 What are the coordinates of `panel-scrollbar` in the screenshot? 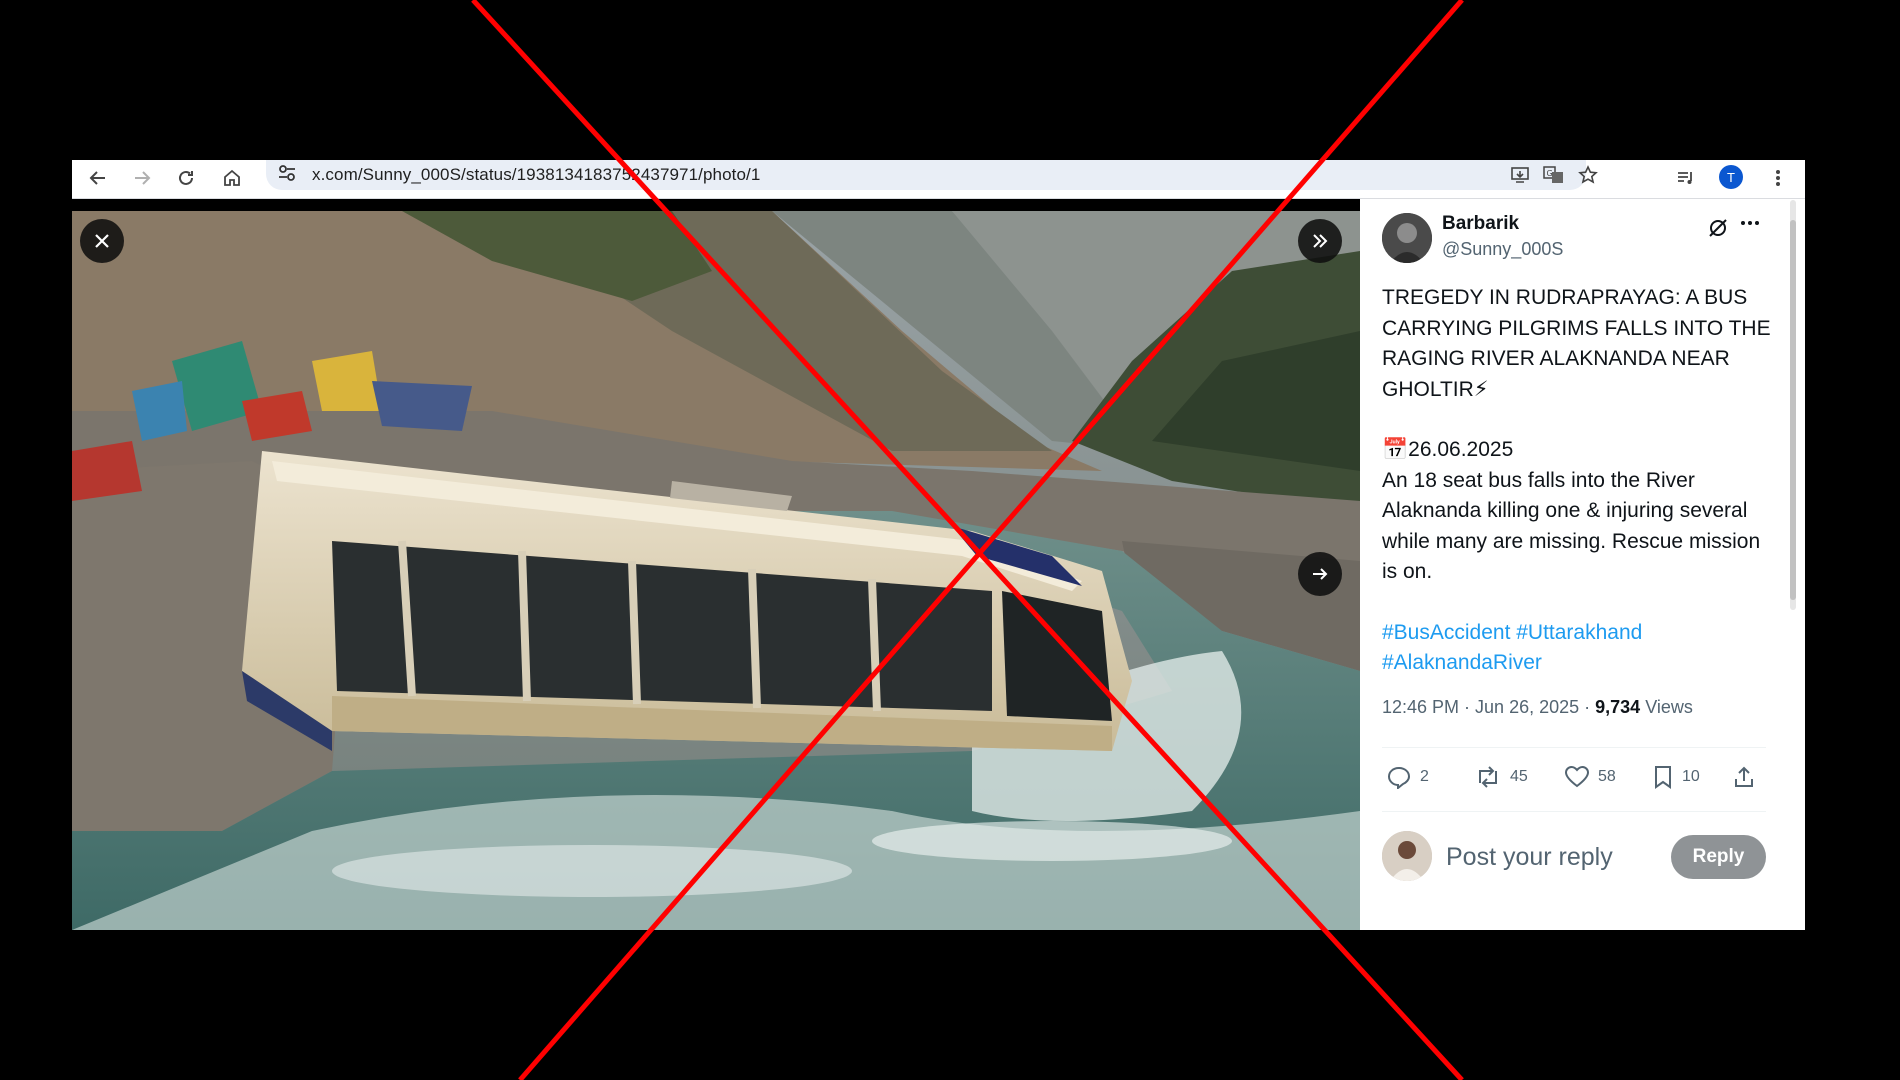 It's located at (1793, 405).